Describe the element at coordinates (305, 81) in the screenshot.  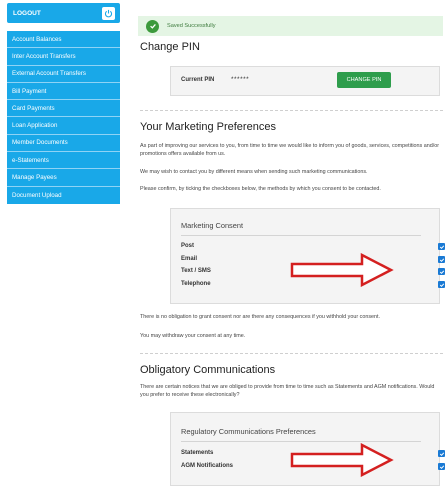
I see `change-pin-panel: Current PIN ****** CHANGE PIN` at that location.